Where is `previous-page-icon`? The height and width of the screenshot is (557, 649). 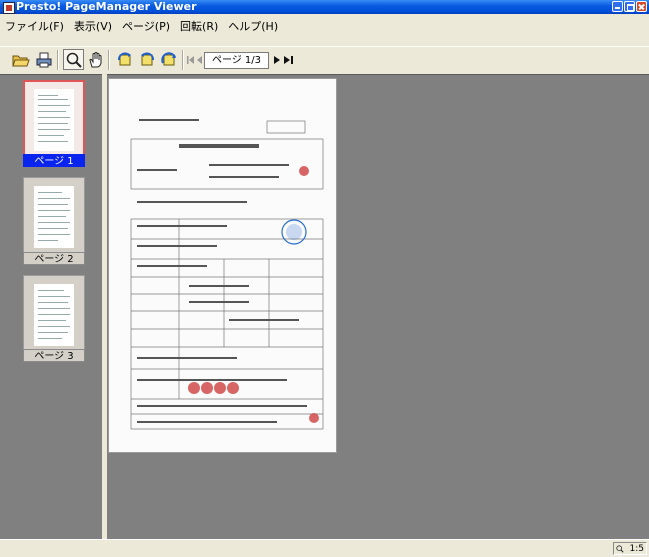 previous-page-icon is located at coordinates (199, 59).